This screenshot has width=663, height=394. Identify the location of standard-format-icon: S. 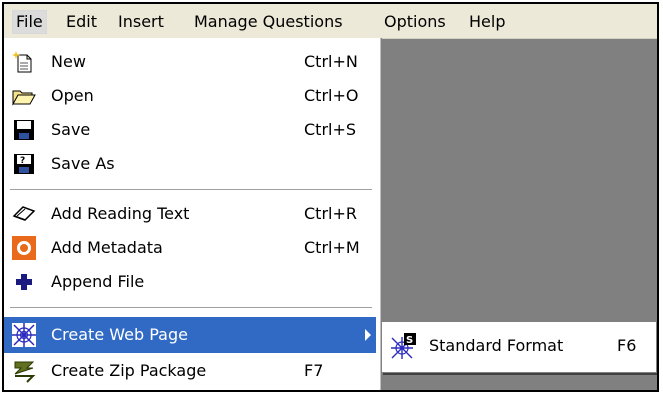
(404, 346).